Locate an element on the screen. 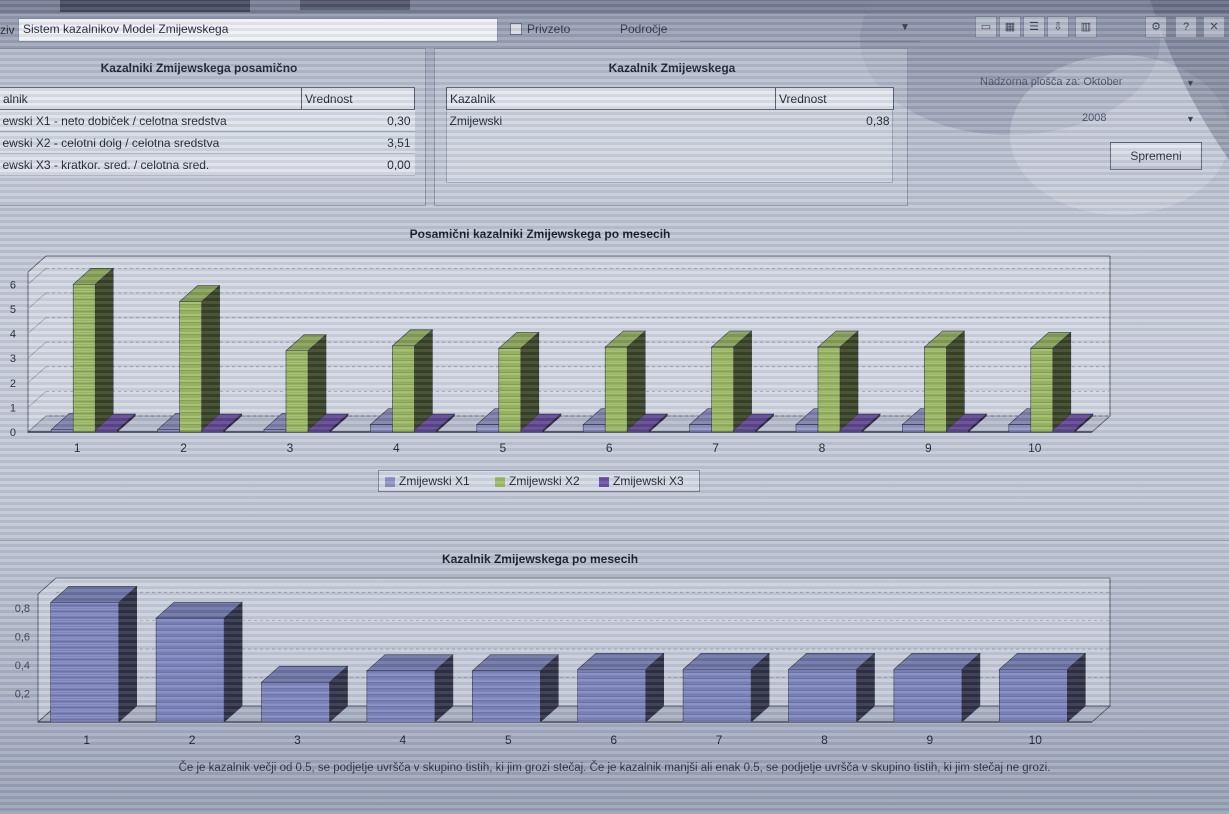 The height and width of the screenshot is (814, 1229). minimize-icon: ▭ is located at coordinates (986, 27).